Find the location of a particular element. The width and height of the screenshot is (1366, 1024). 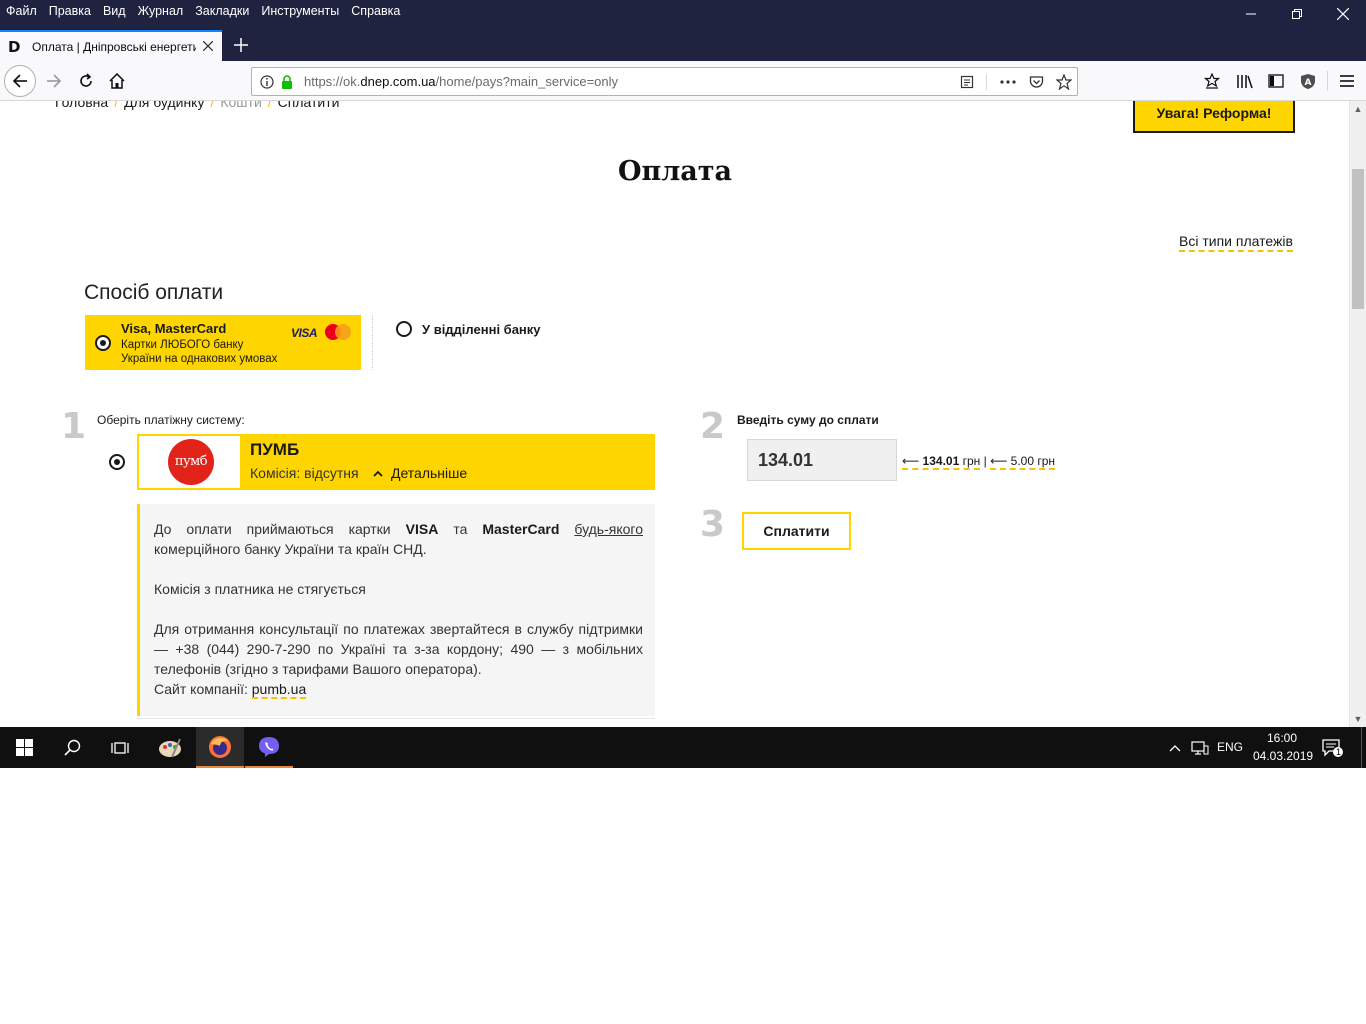

page-scrollbar: ▲ ▼ is located at coordinates (1357, 414).